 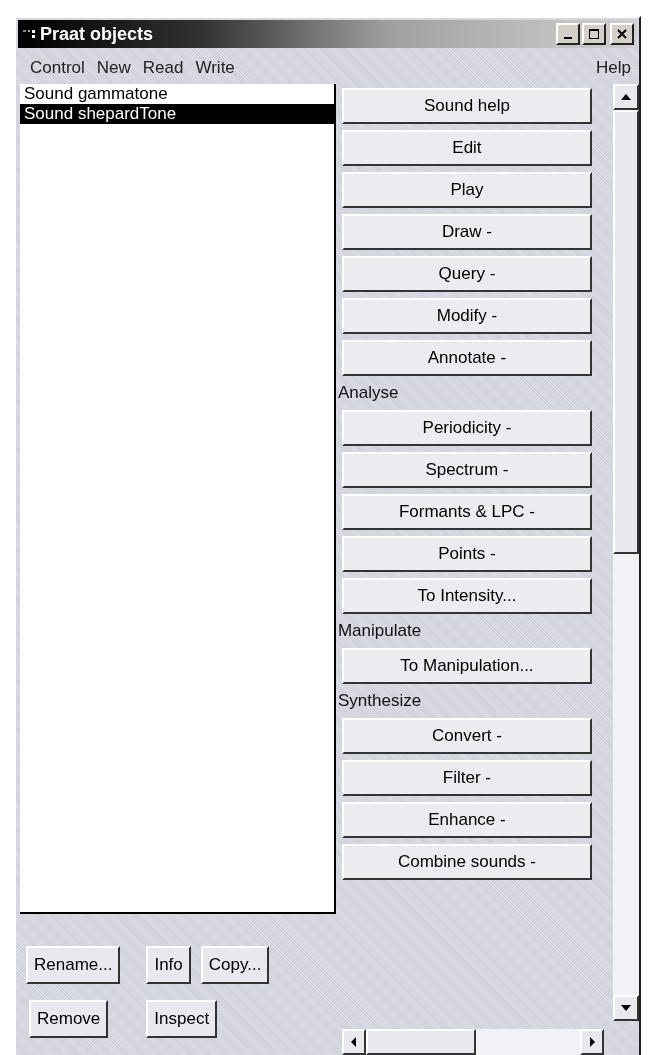 I want to click on command-button: Remove, so click(x=69, y=1019).